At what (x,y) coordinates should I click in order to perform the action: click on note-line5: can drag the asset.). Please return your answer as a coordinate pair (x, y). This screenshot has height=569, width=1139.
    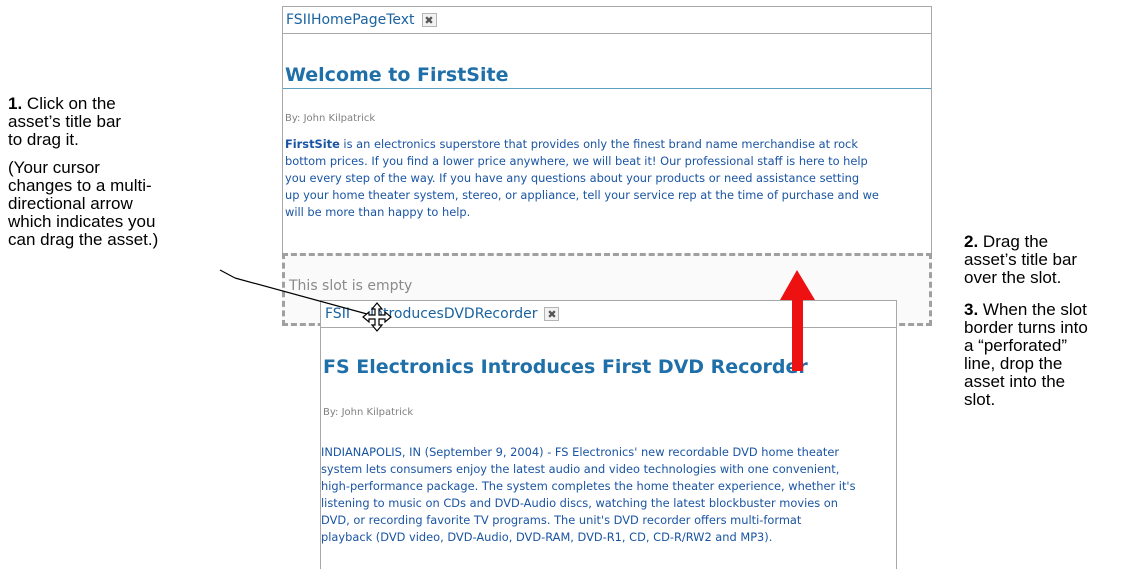
    Looking at the image, I should click on (83, 239).